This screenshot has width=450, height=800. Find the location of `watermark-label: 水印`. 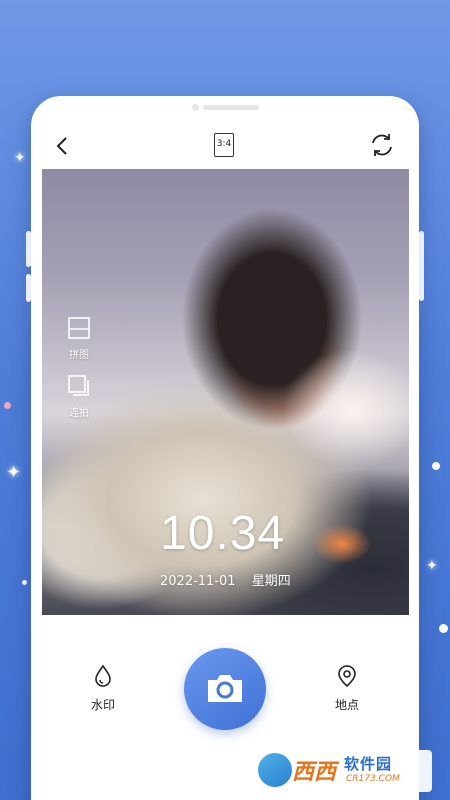

watermark-label: 水印 is located at coordinates (102, 705).